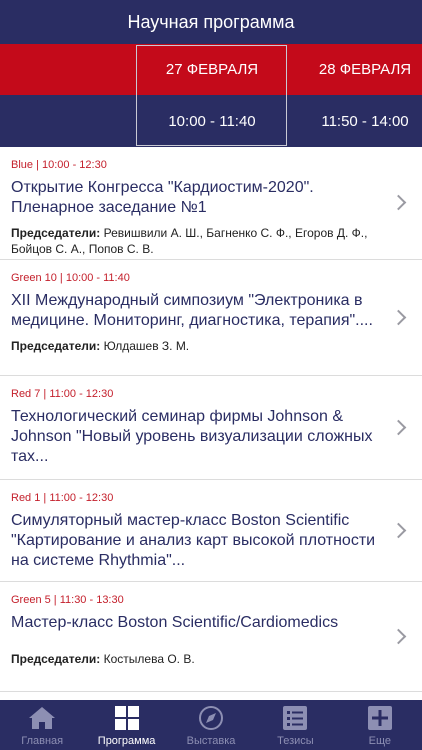 The height and width of the screenshot is (750, 422). I want to click on tab-exhibition: Выставка, so click(211, 725).